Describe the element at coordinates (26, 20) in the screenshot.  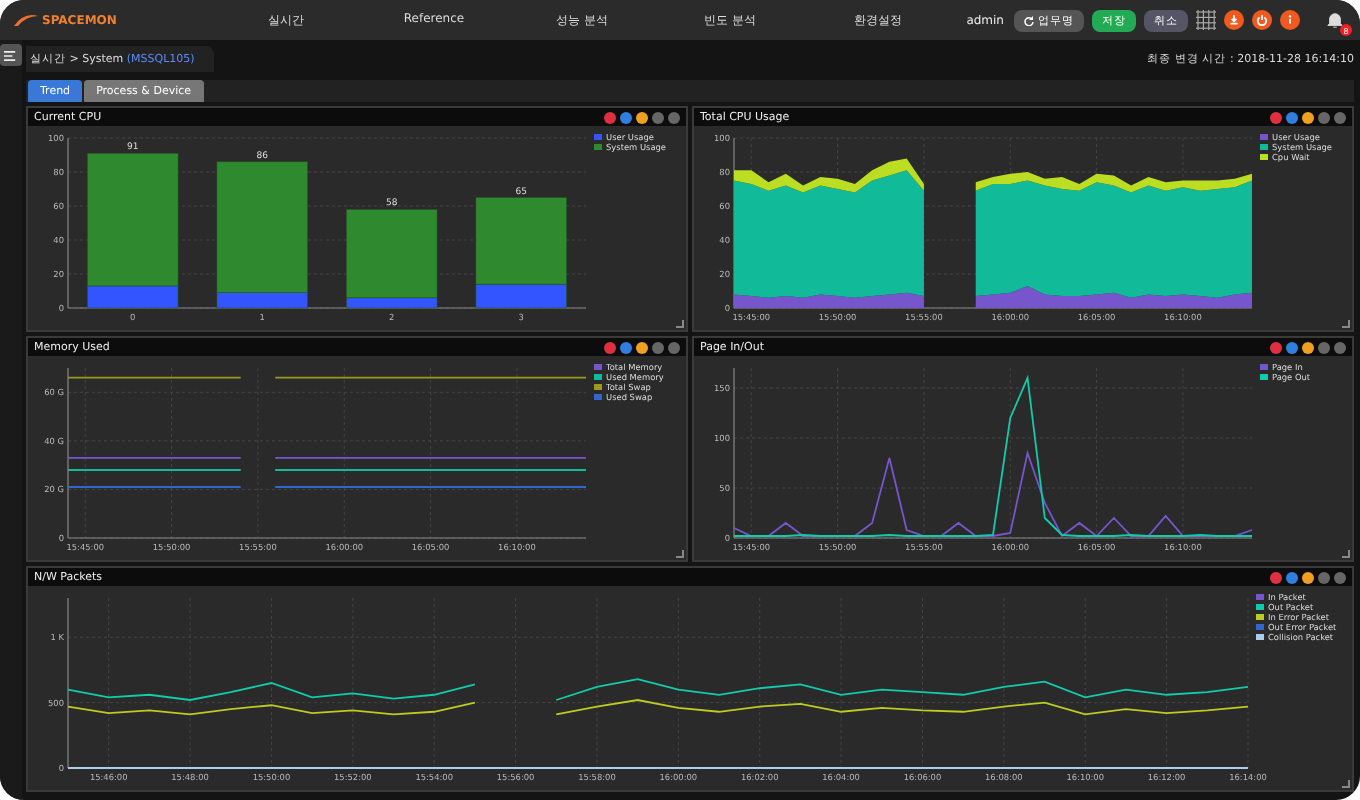
I see `logo-swoosh-icon` at that location.